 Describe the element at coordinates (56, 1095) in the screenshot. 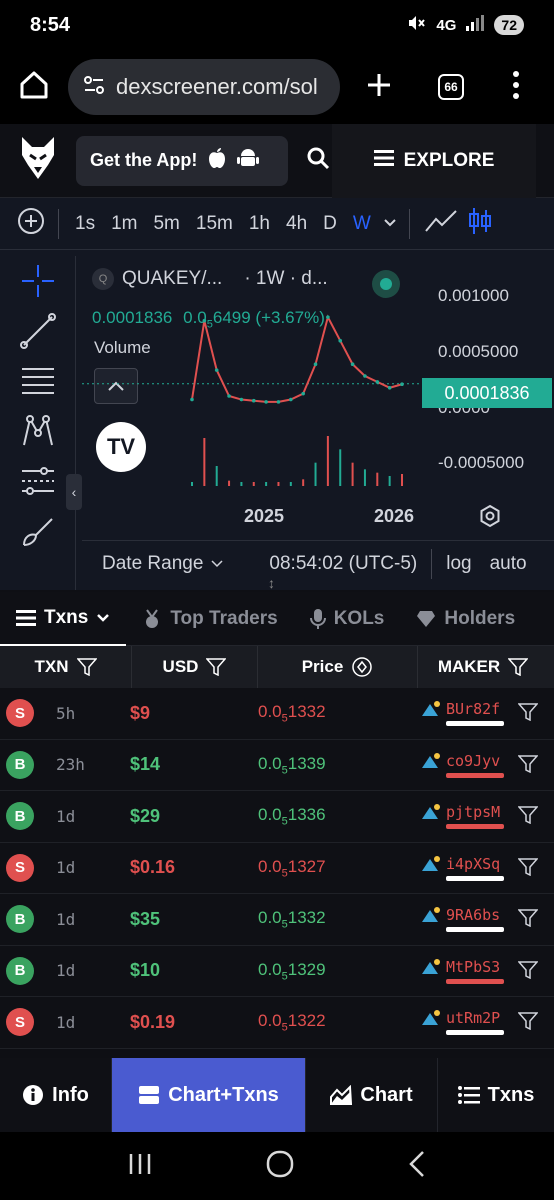

I see `nav-info: Info` at that location.